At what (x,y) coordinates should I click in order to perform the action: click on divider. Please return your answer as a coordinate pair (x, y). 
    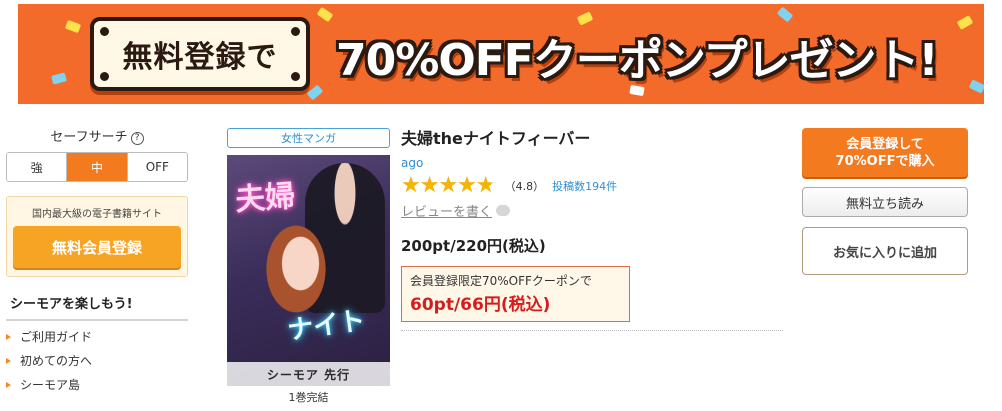
    Looking at the image, I should click on (592, 330).